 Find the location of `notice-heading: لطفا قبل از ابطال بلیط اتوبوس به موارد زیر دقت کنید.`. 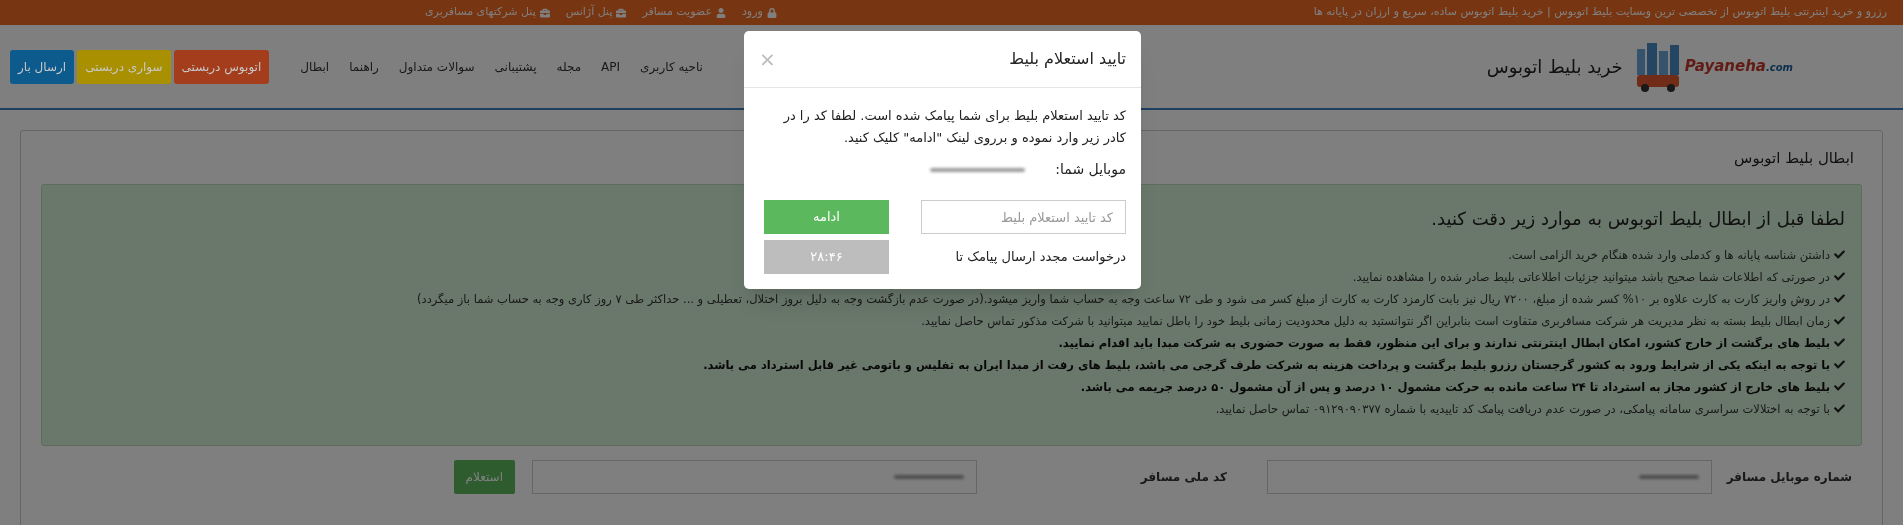

notice-heading: لطفا قبل از ابطال بلیط اتوبوس به موارد زیر دقت کنید. is located at coordinates (1638, 219).